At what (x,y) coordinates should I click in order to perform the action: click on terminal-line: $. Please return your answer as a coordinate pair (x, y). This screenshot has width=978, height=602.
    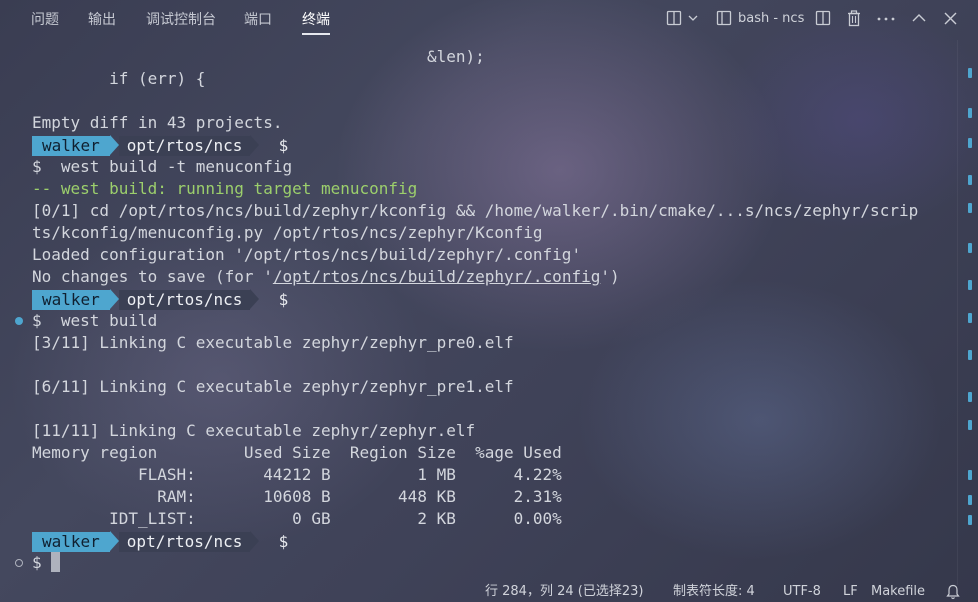
    Looking at the image, I should click on (46, 563).